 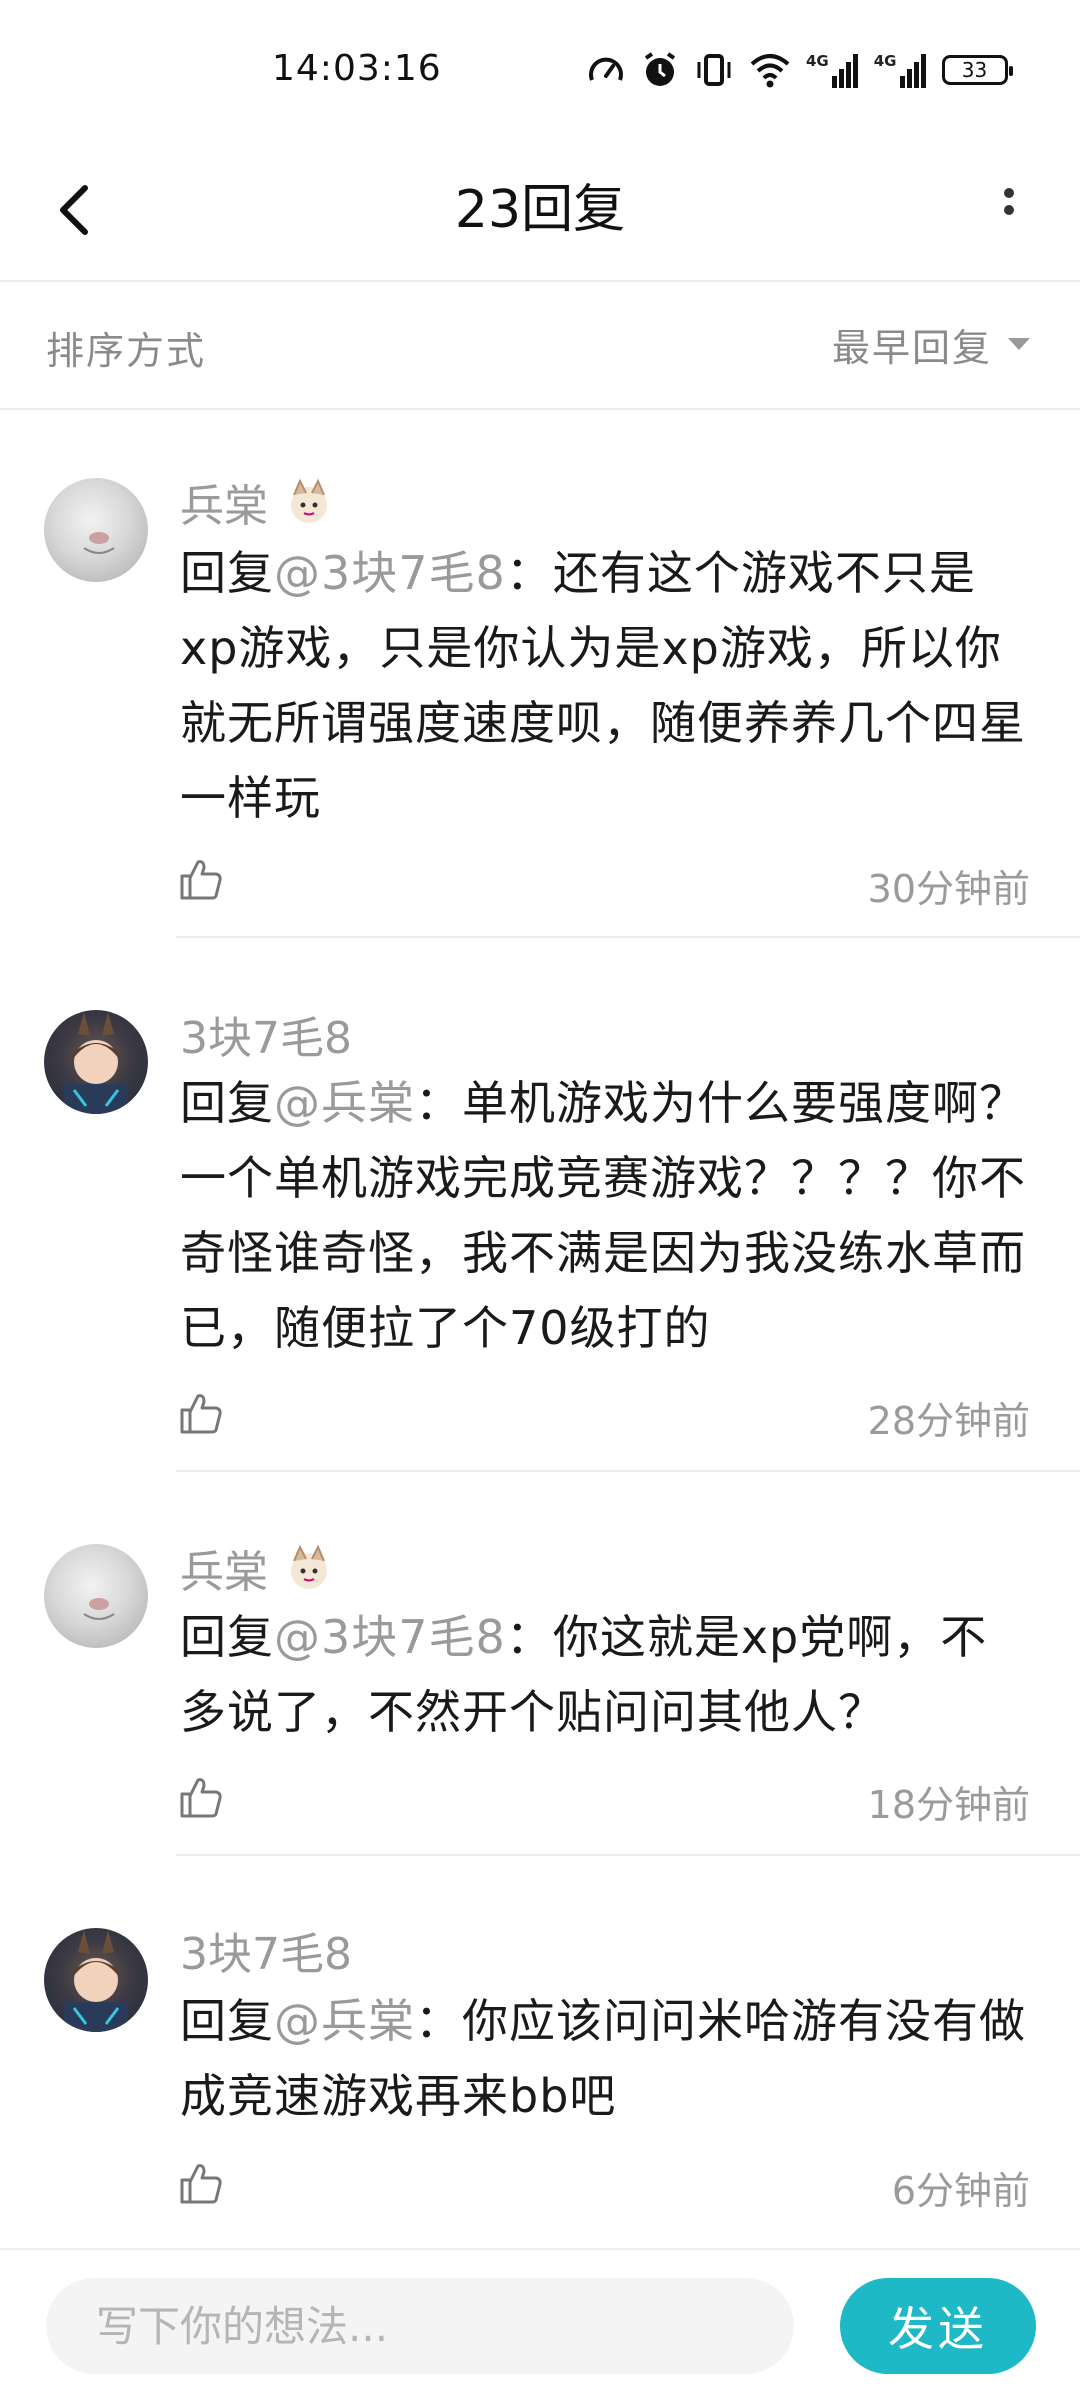 What do you see at coordinates (948, 1421) in the screenshot?
I see `comment-time: 28分钟前` at bounding box center [948, 1421].